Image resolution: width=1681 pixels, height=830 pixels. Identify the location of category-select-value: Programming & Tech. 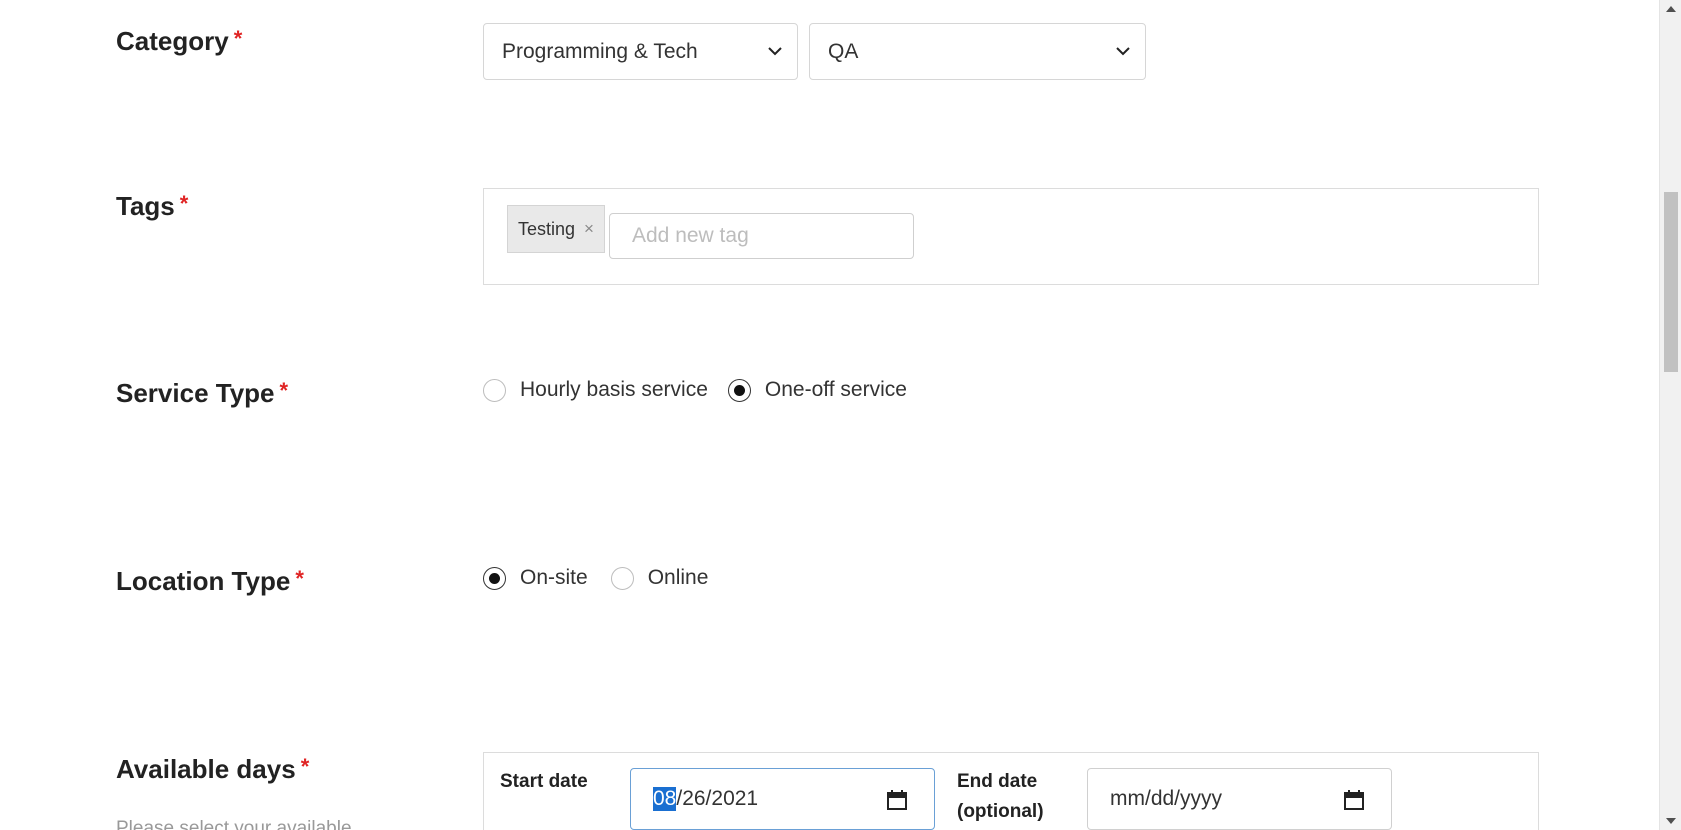
(600, 51).